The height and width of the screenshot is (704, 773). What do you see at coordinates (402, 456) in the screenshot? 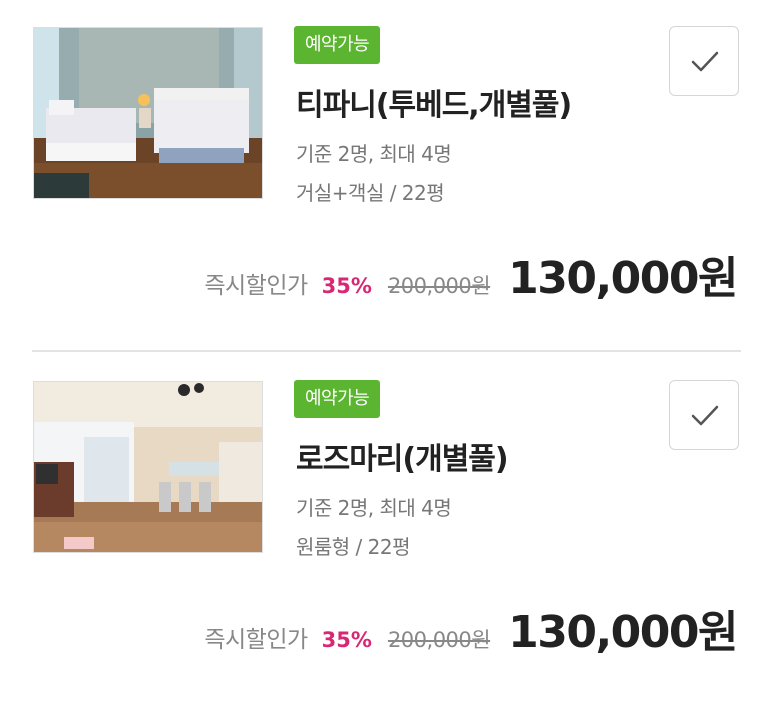
I see `room-name: 로즈마리(개별풀)` at bounding box center [402, 456].